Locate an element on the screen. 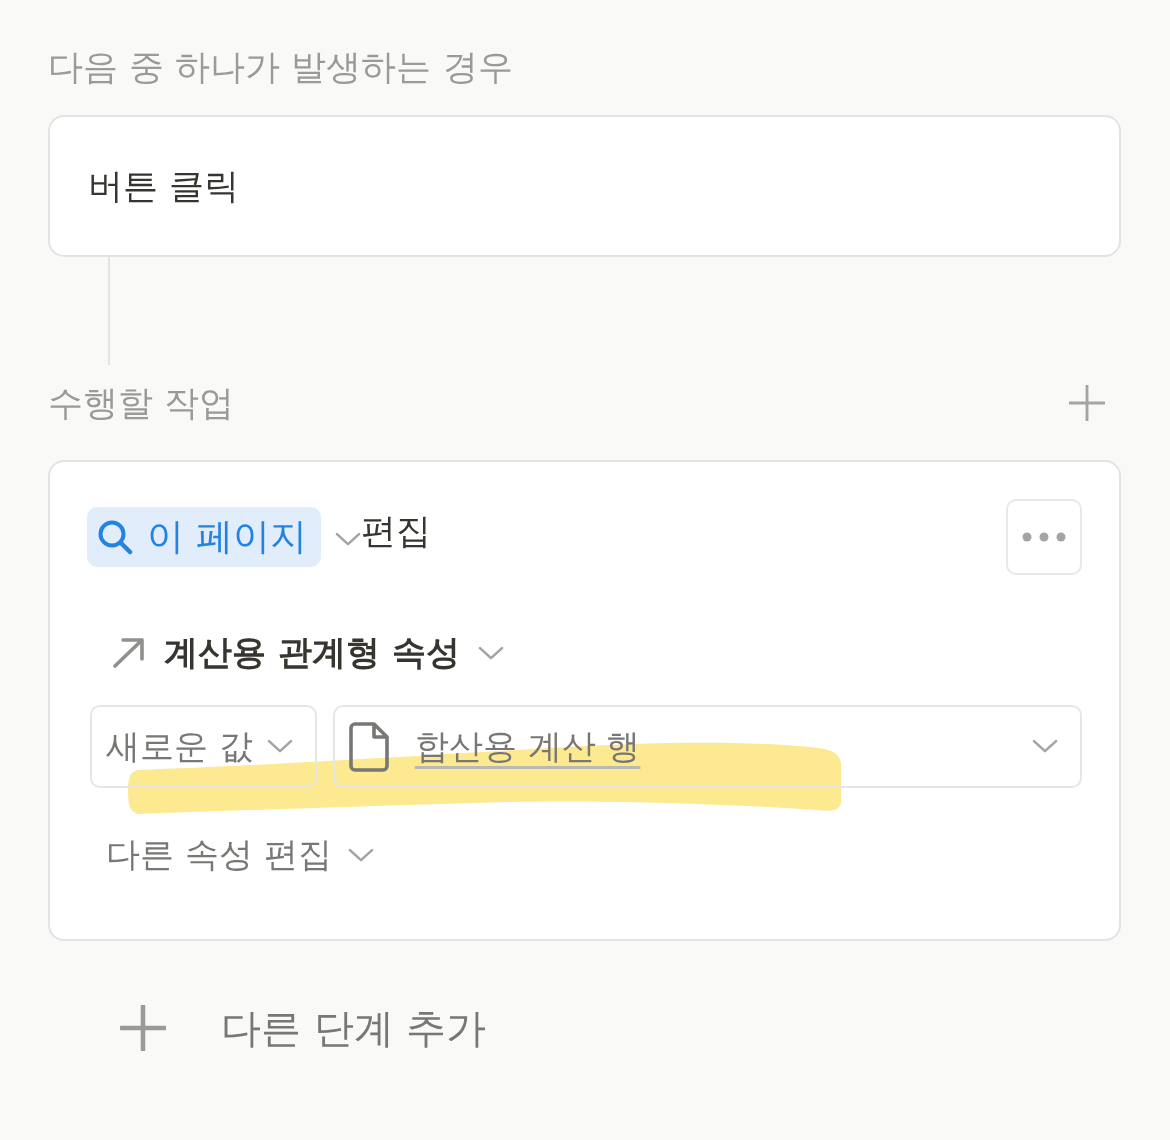 The width and height of the screenshot is (1170, 1140). trigger-label: 버튼 클릭 is located at coordinates (164, 186).